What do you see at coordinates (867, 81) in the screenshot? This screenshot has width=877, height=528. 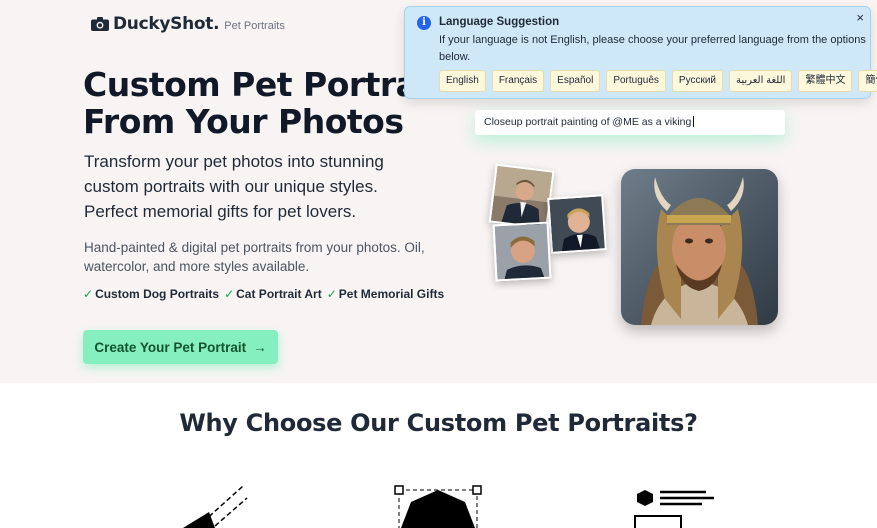 I see `language-option-simplified-chinese: 簡体中文` at bounding box center [867, 81].